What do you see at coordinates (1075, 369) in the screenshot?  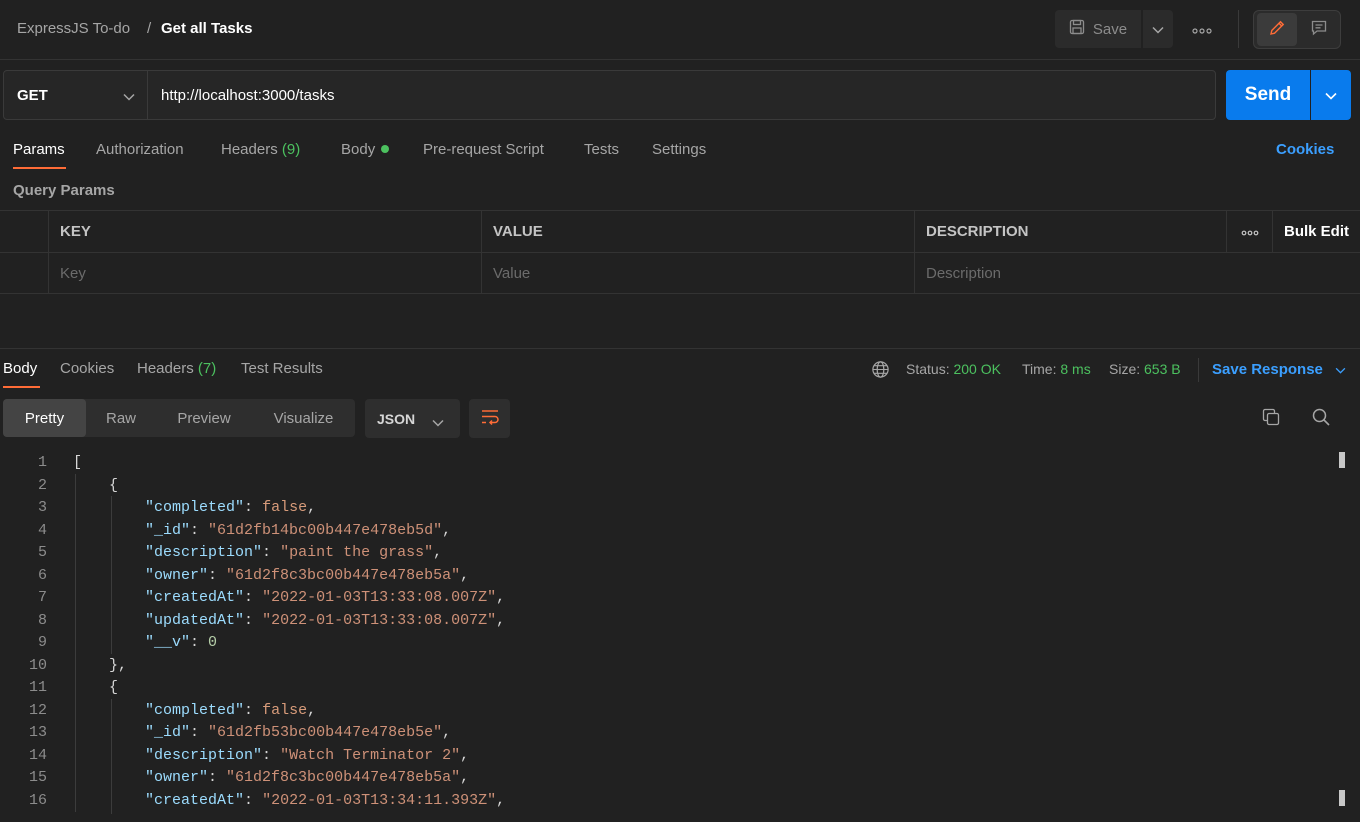 I see `time-value: 8 ms` at bounding box center [1075, 369].